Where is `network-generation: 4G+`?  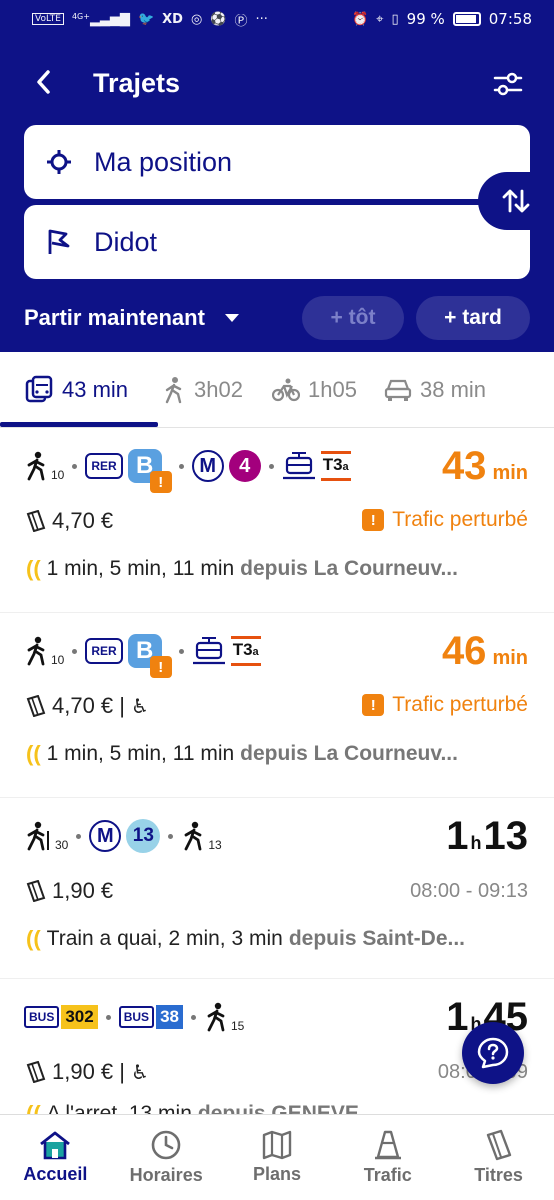
network-generation: 4G+ is located at coordinates (80, 16).